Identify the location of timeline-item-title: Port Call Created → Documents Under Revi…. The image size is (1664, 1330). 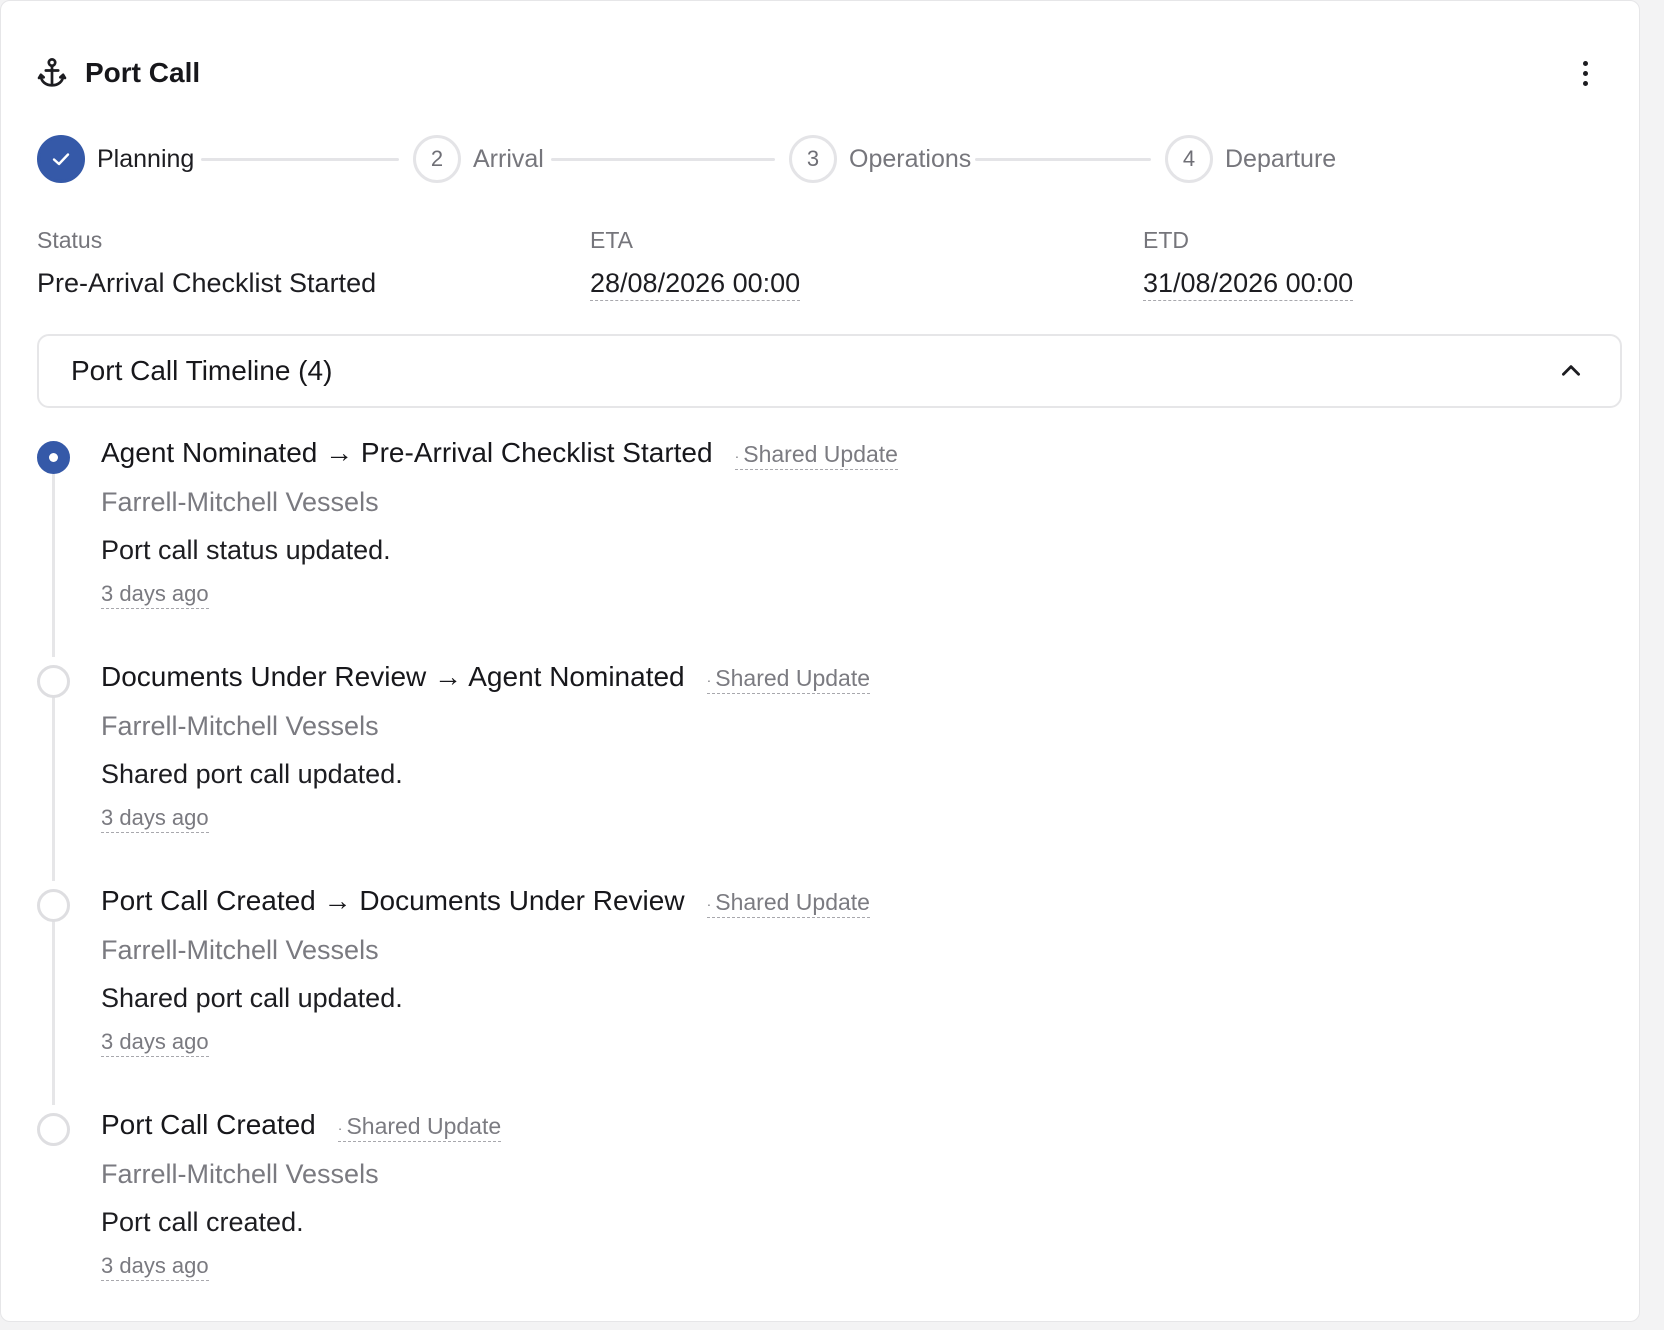
(393, 900).